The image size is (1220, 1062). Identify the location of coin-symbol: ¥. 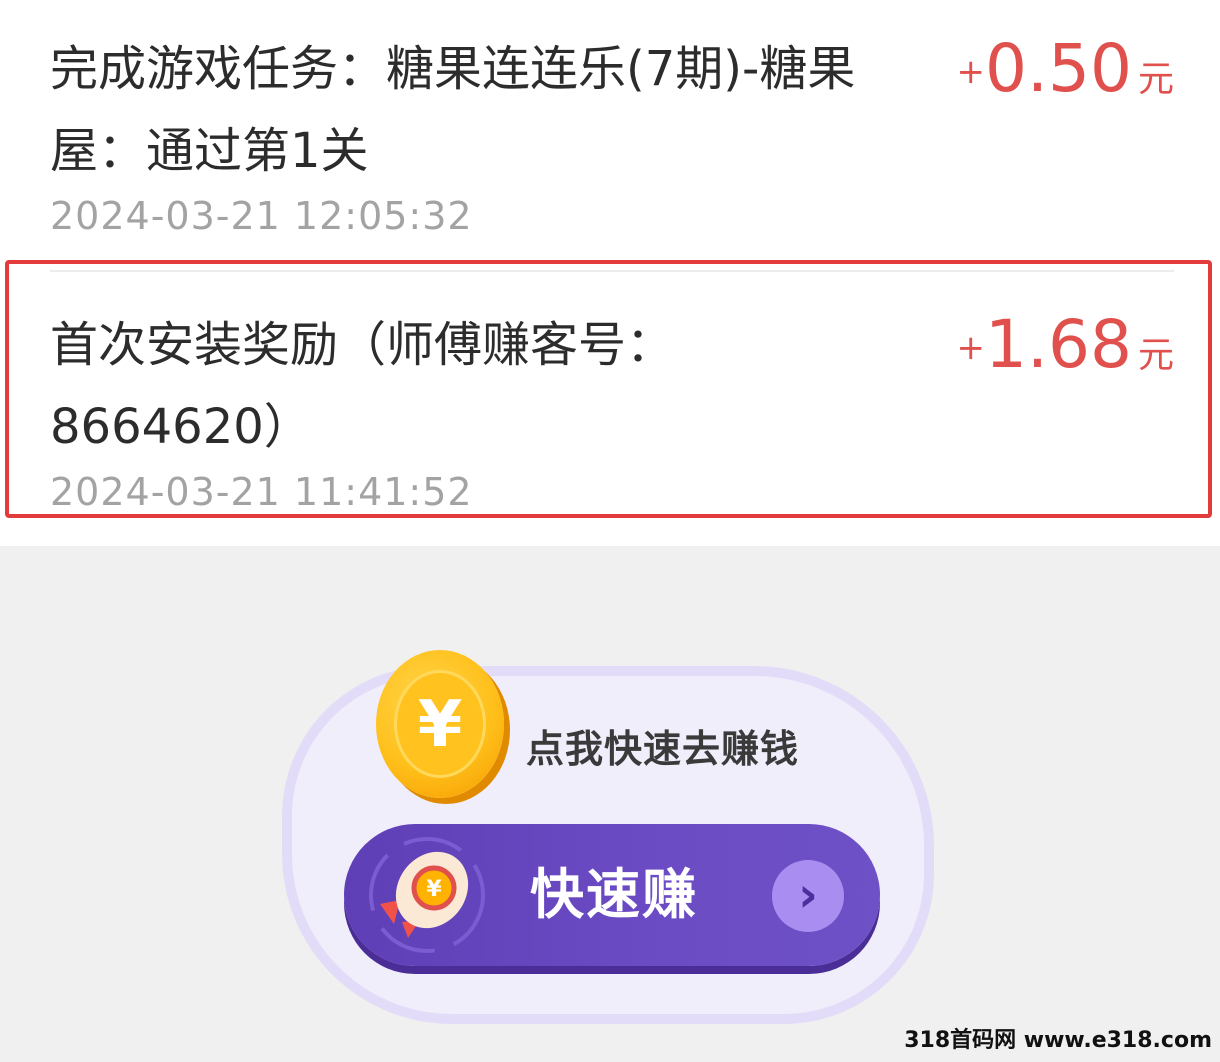
(440, 724).